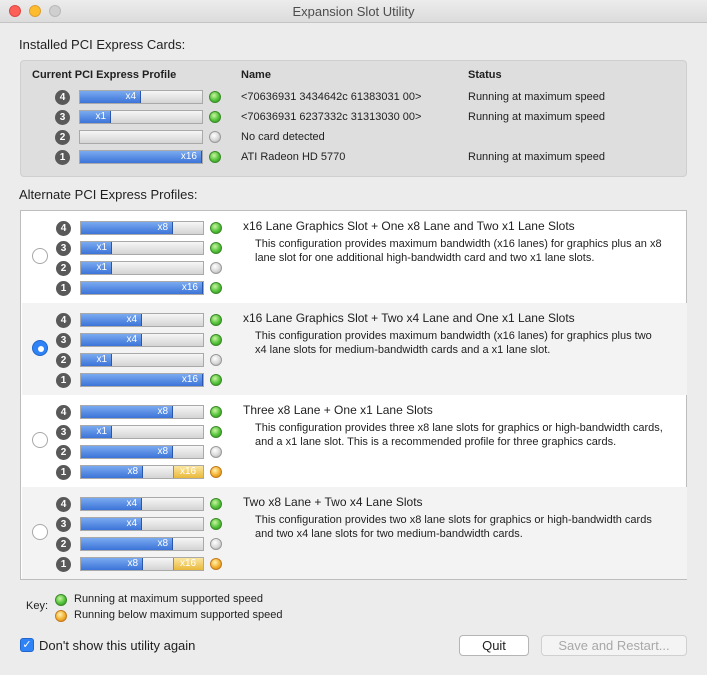  What do you see at coordinates (494, 645) in the screenshot?
I see `quit-button: Quit` at bounding box center [494, 645].